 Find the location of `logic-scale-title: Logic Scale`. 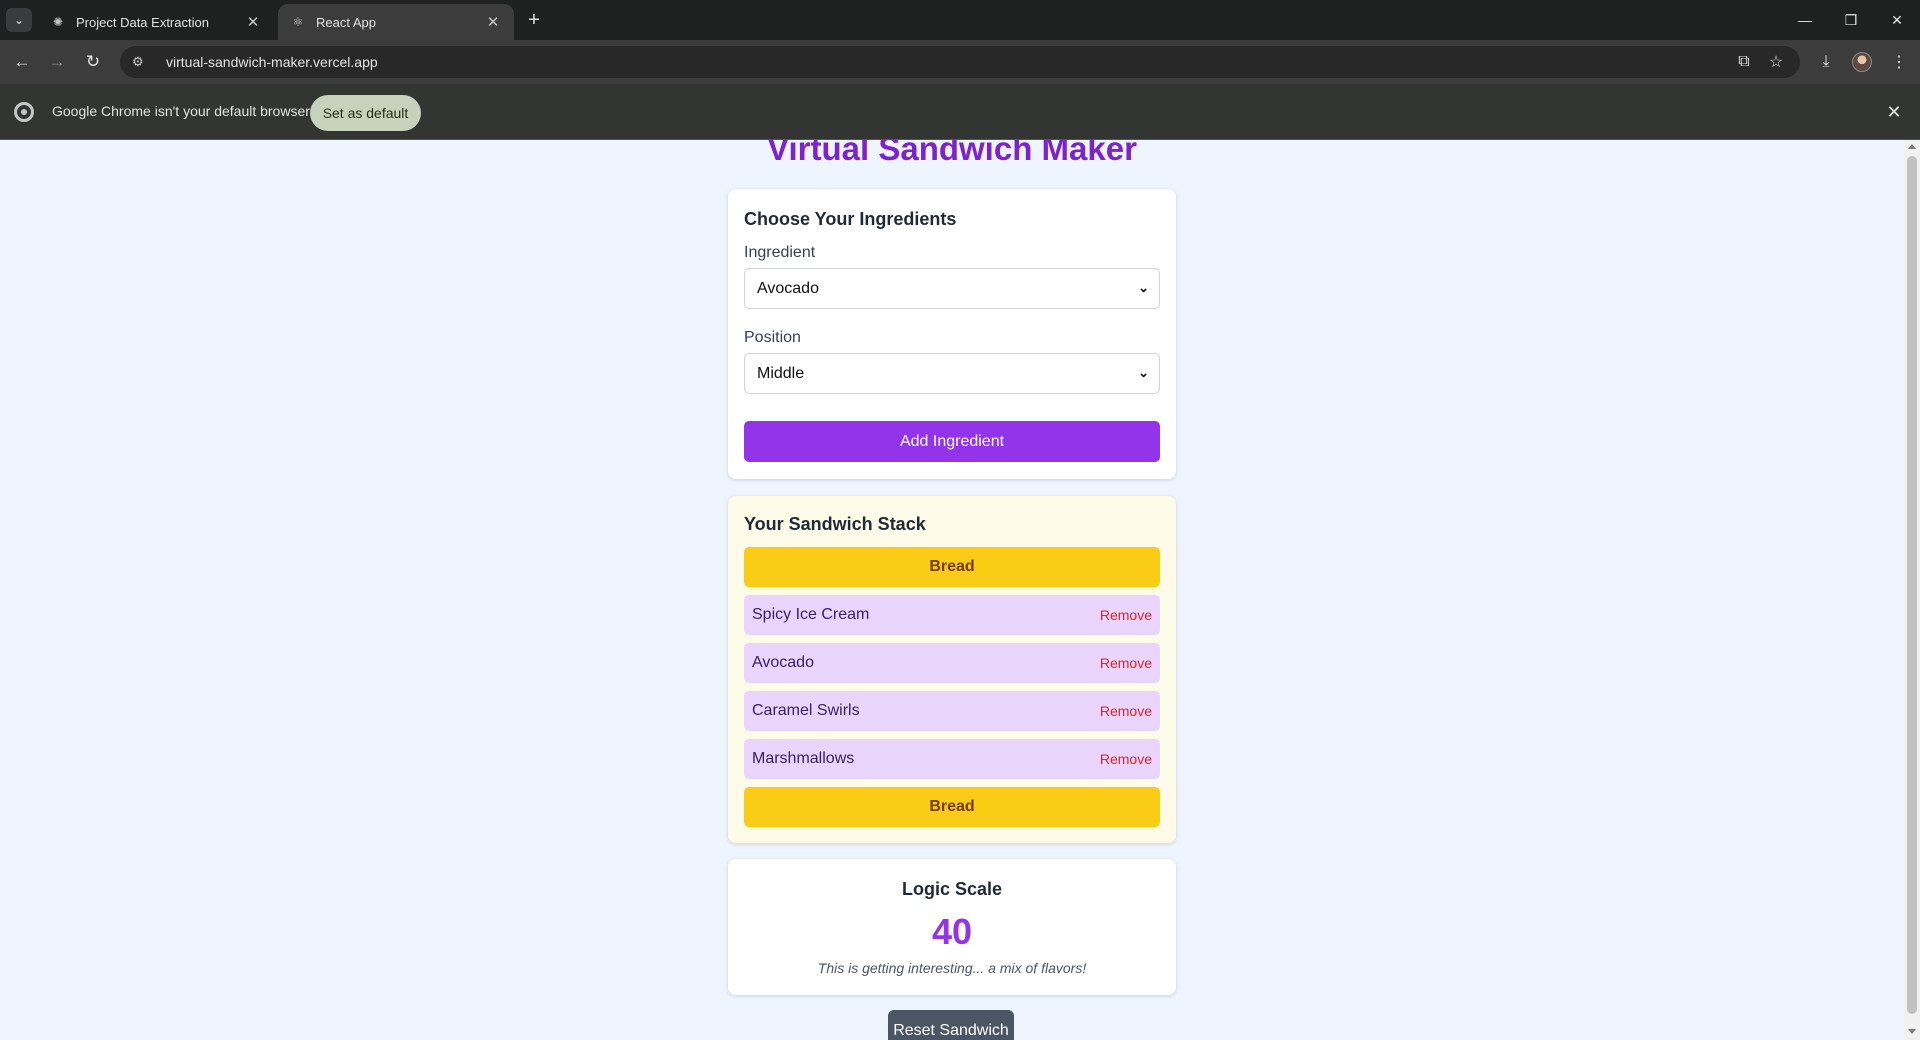

logic-scale-title: Logic Scale is located at coordinates (952, 889).